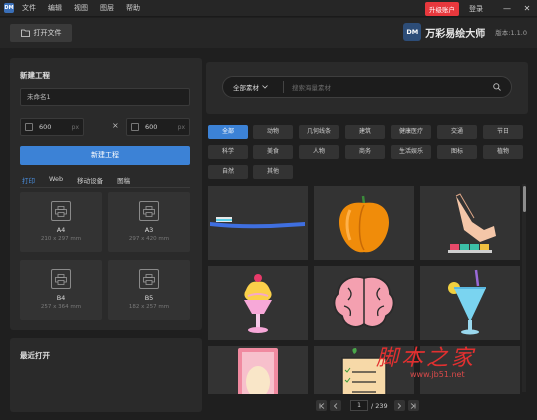 The width and height of the screenshot is (537, 420). I want to click on category-all: 全部, so click(228, 132).